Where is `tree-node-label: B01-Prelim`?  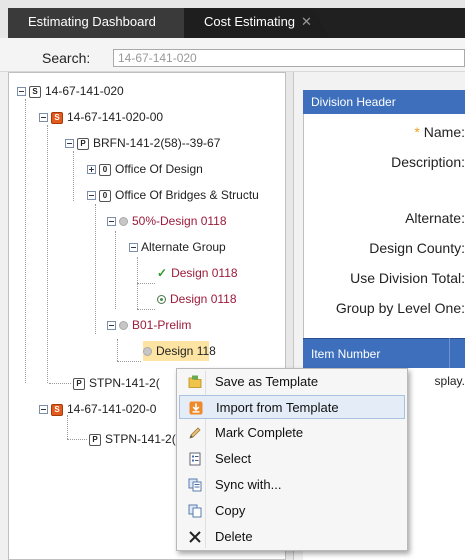 tree-node-label: B01-Prelim is located at coordinates (162, 325).